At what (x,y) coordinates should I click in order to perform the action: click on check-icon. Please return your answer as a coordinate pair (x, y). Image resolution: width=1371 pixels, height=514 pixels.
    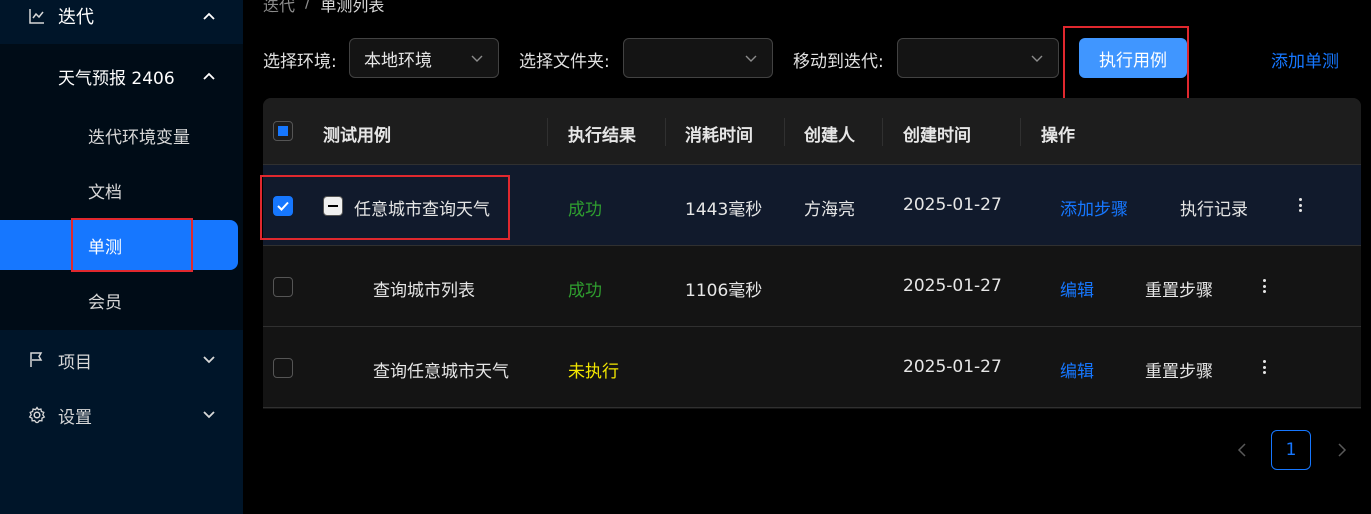
    Looking at the image, I should click on (283, 206).